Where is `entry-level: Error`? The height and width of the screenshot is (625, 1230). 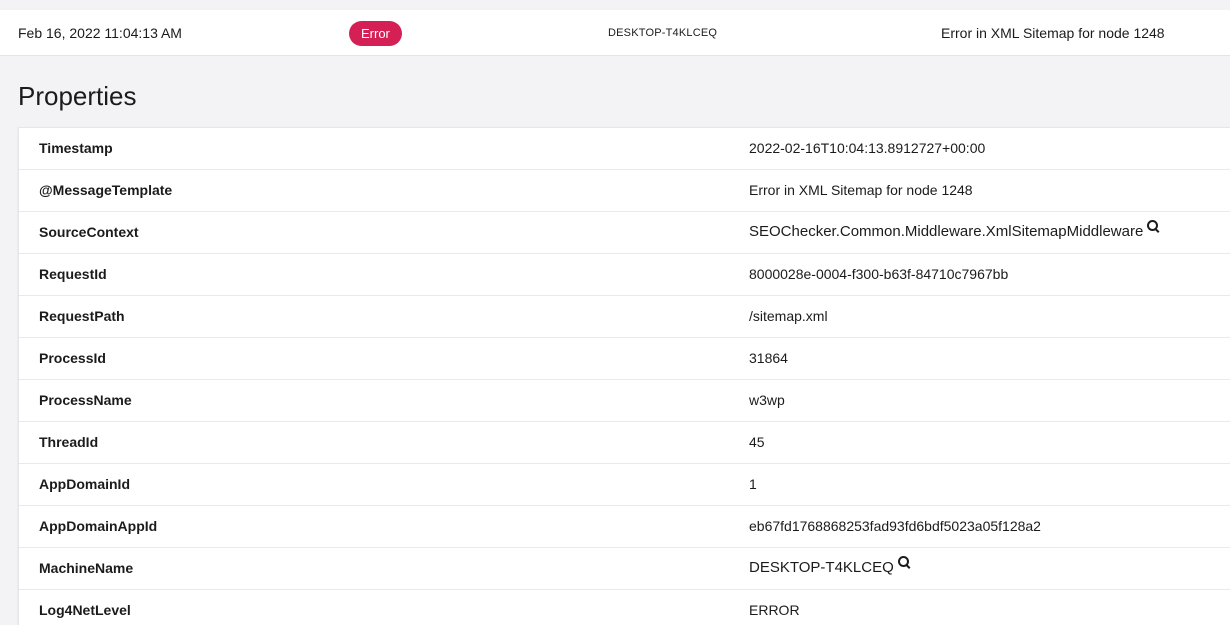
entry-level: Error is located at coordinates (375, 33).